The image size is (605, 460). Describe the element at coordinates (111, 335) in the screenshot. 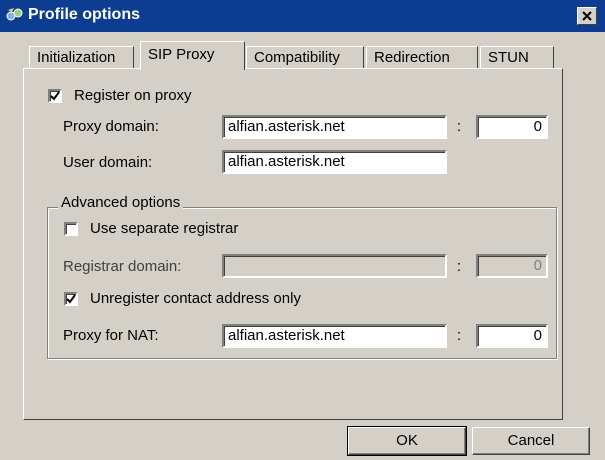

I see `proxy-for-nat-label: Proxy for NAT:` at that location.